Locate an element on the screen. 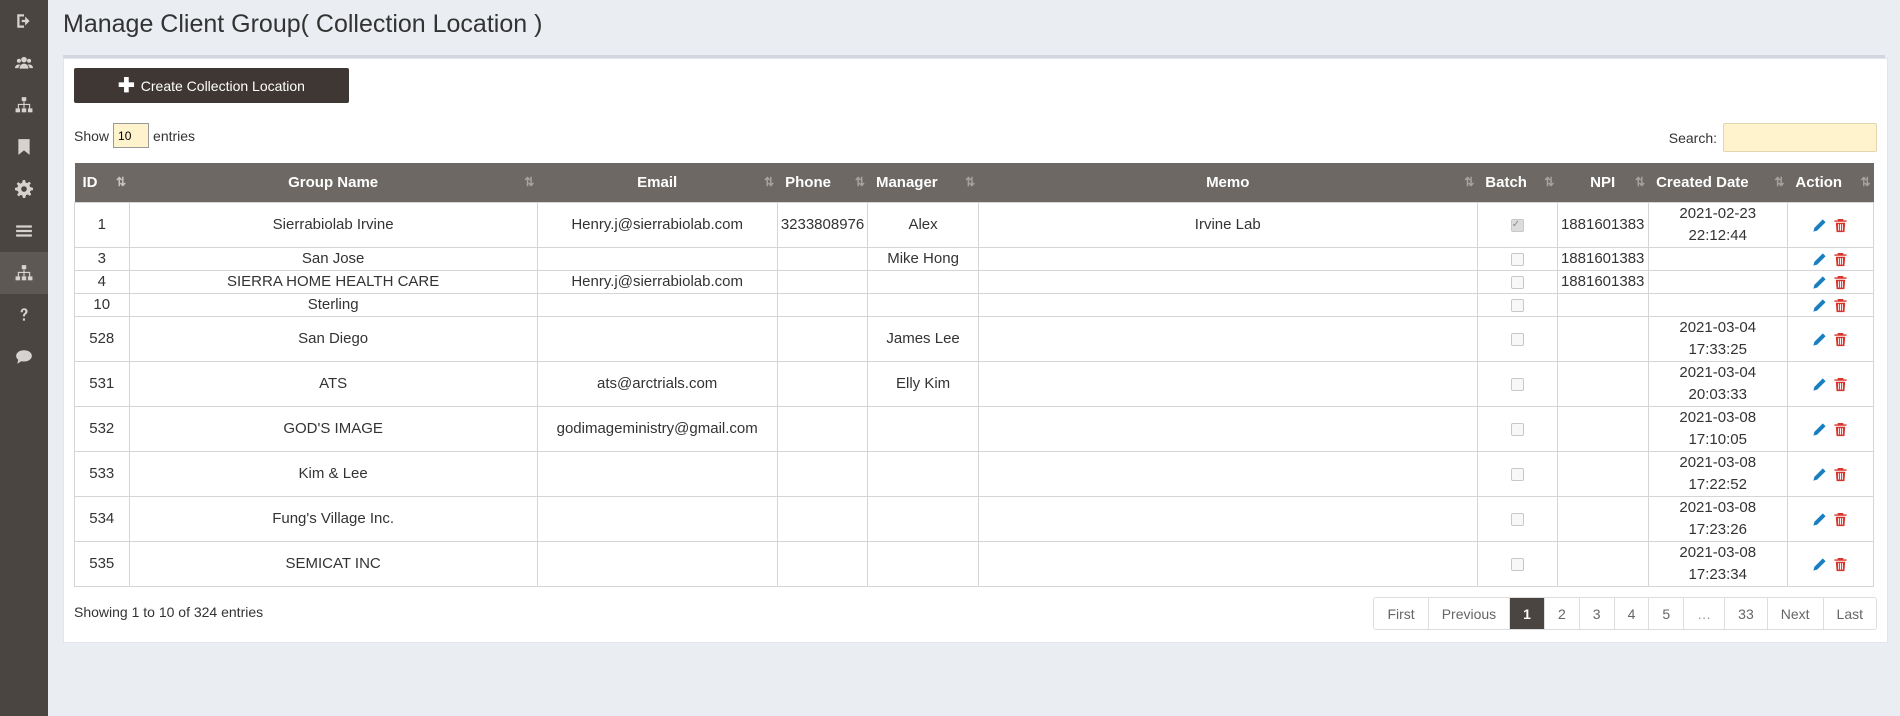 The image size is (1900, 716). cell-id: 533 is located at coordinates (102, 474).